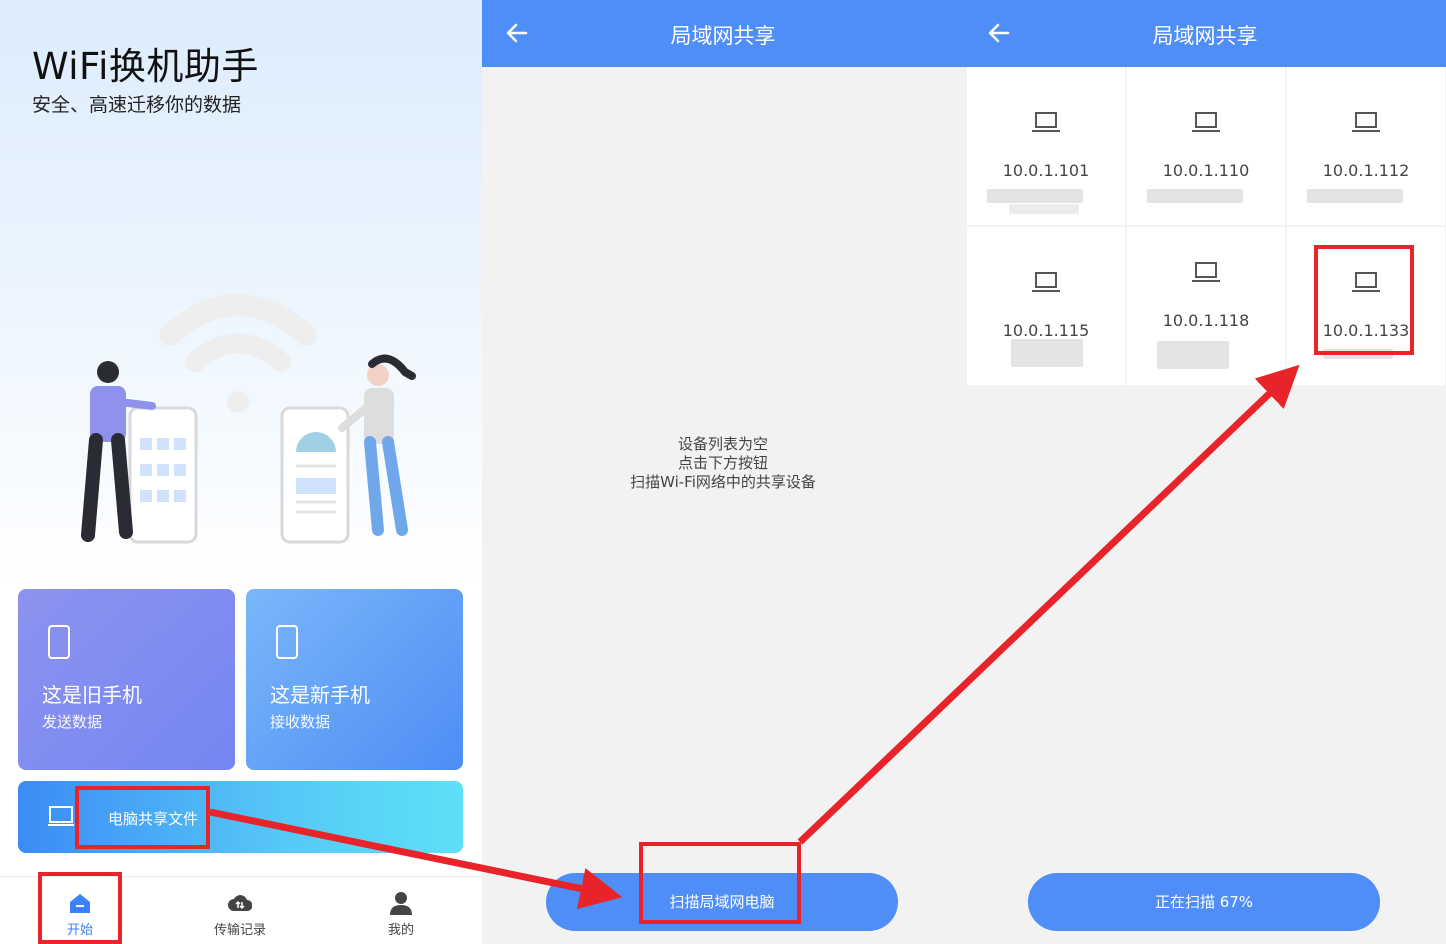 The height and width of the screenshot is (944, 1446). Describe the element at coordinates (1046, 306) in the screenshot. I see `device-cell: 10.0.1.115` at that location.